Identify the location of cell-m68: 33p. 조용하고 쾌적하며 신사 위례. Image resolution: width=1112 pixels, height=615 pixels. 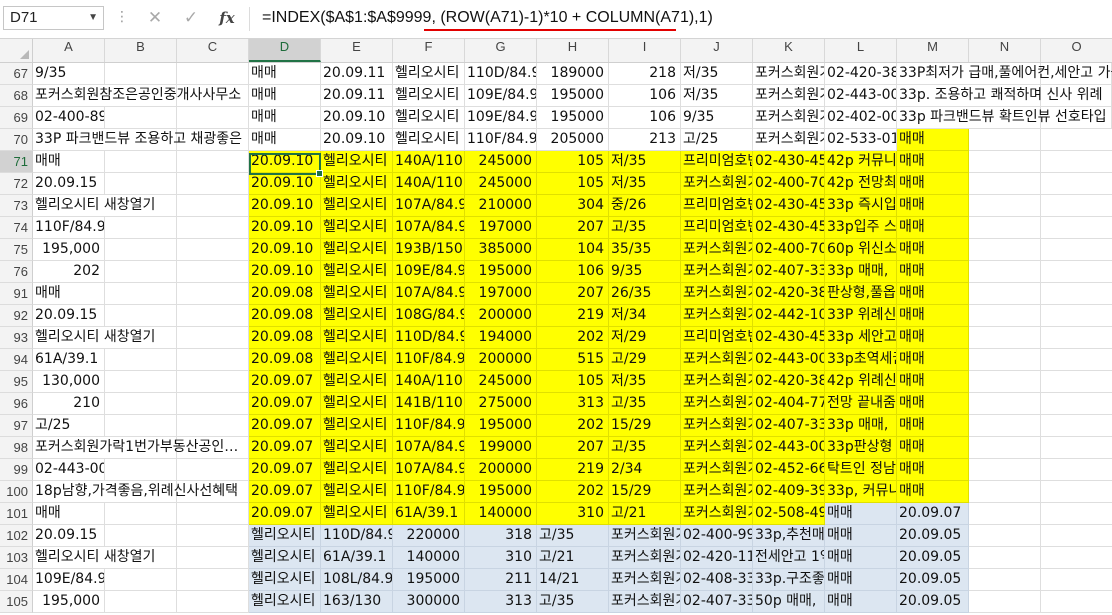
(1004, 96).